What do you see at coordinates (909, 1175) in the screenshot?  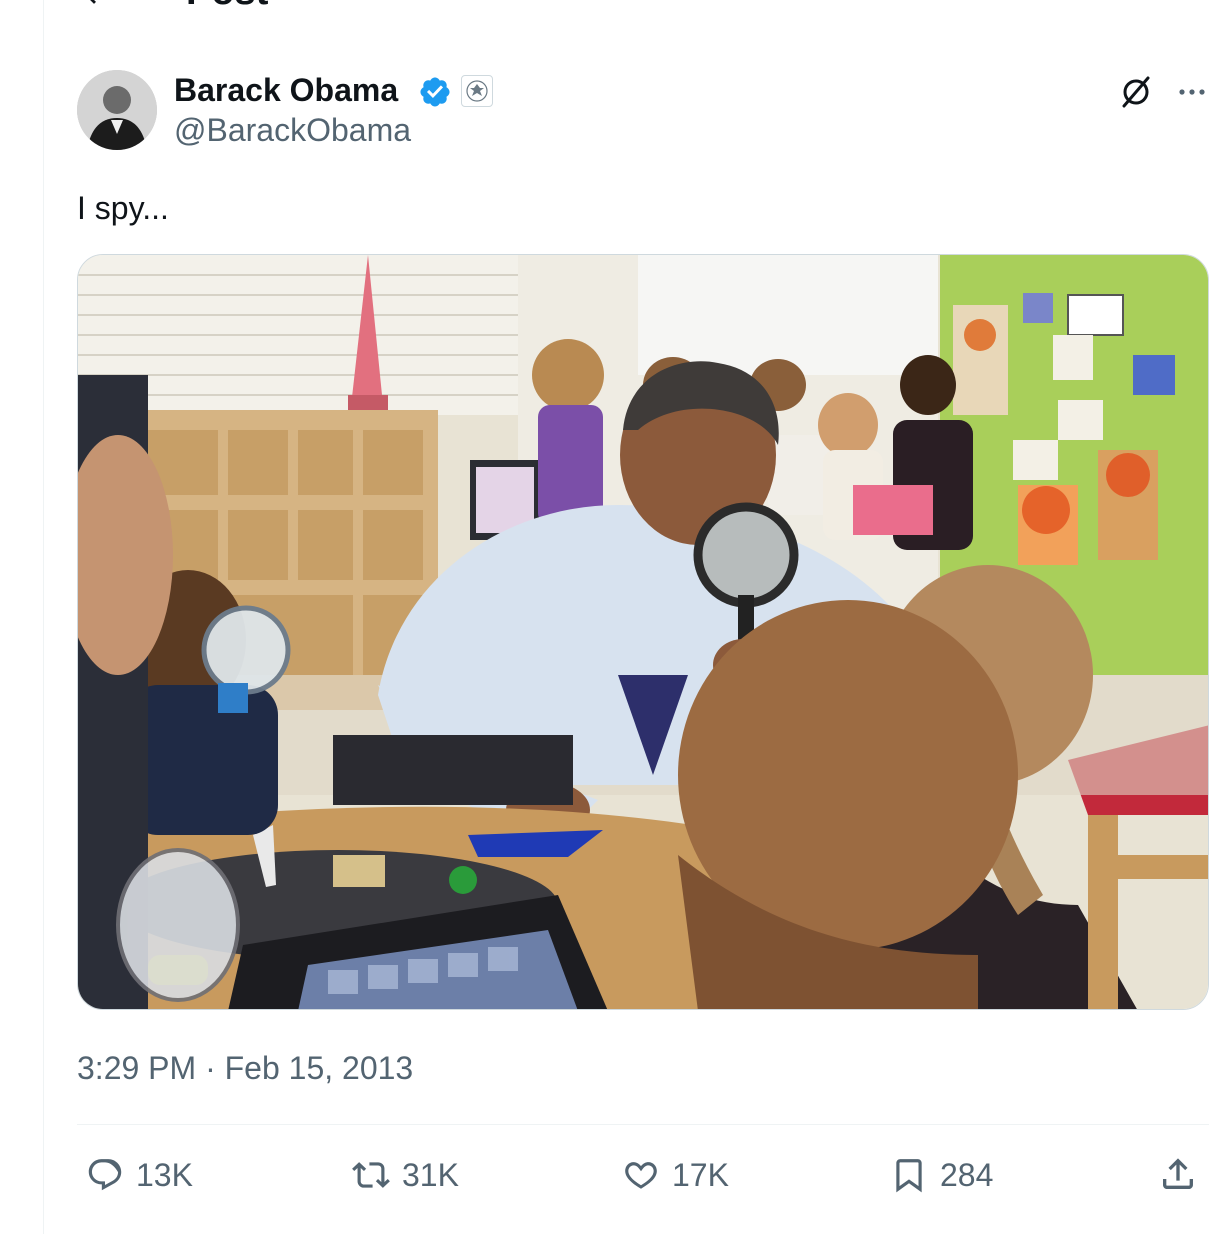 I see `bookmark-icon` at bounding box center [909, 1175].